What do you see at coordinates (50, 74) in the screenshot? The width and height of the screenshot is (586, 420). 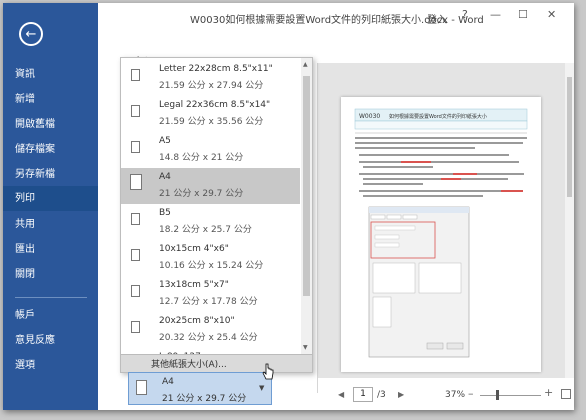 I see `sidebar-item-info: 資訊` at bounding box center [50, 74].